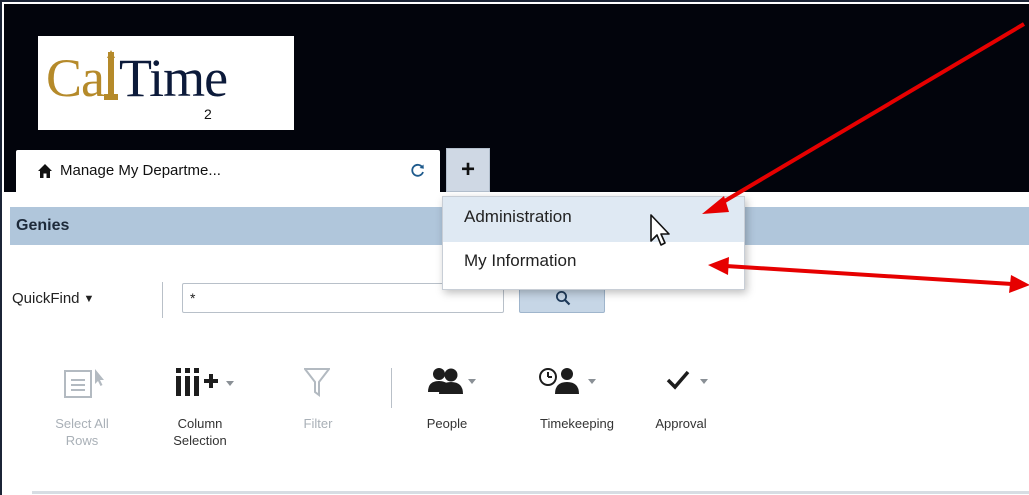 This screenshot has height=495, width=1029. I want to click on caltime-logo: Ca Time 2, so click(166, 83).